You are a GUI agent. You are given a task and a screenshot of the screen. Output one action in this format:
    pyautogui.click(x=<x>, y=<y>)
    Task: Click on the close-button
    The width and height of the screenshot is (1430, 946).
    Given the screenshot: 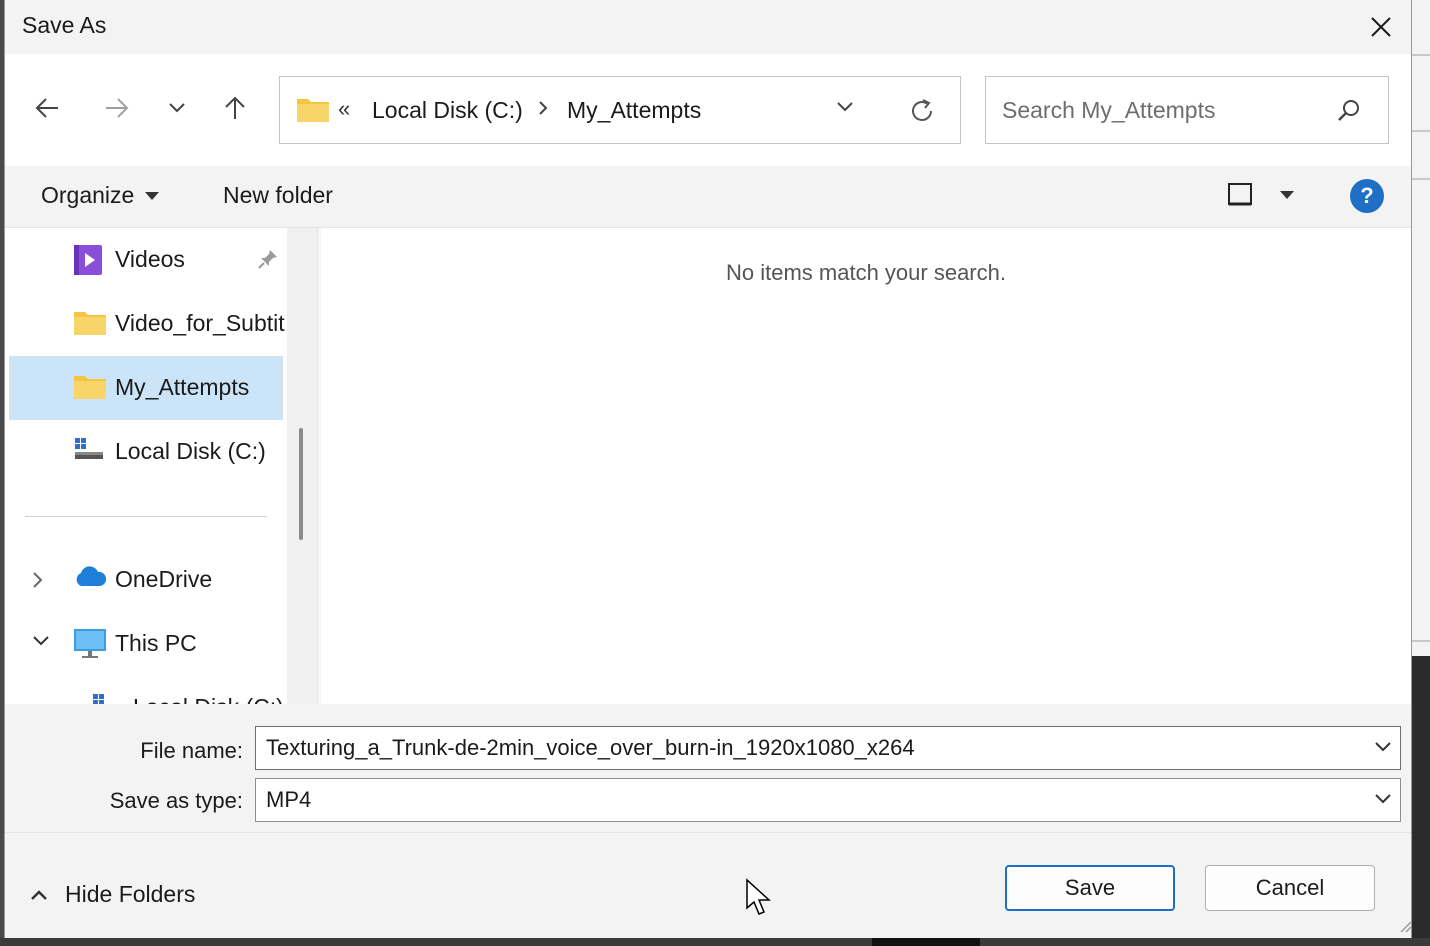 What is the action you would take?
    pyautogui.click(x=1381, y=27)
    